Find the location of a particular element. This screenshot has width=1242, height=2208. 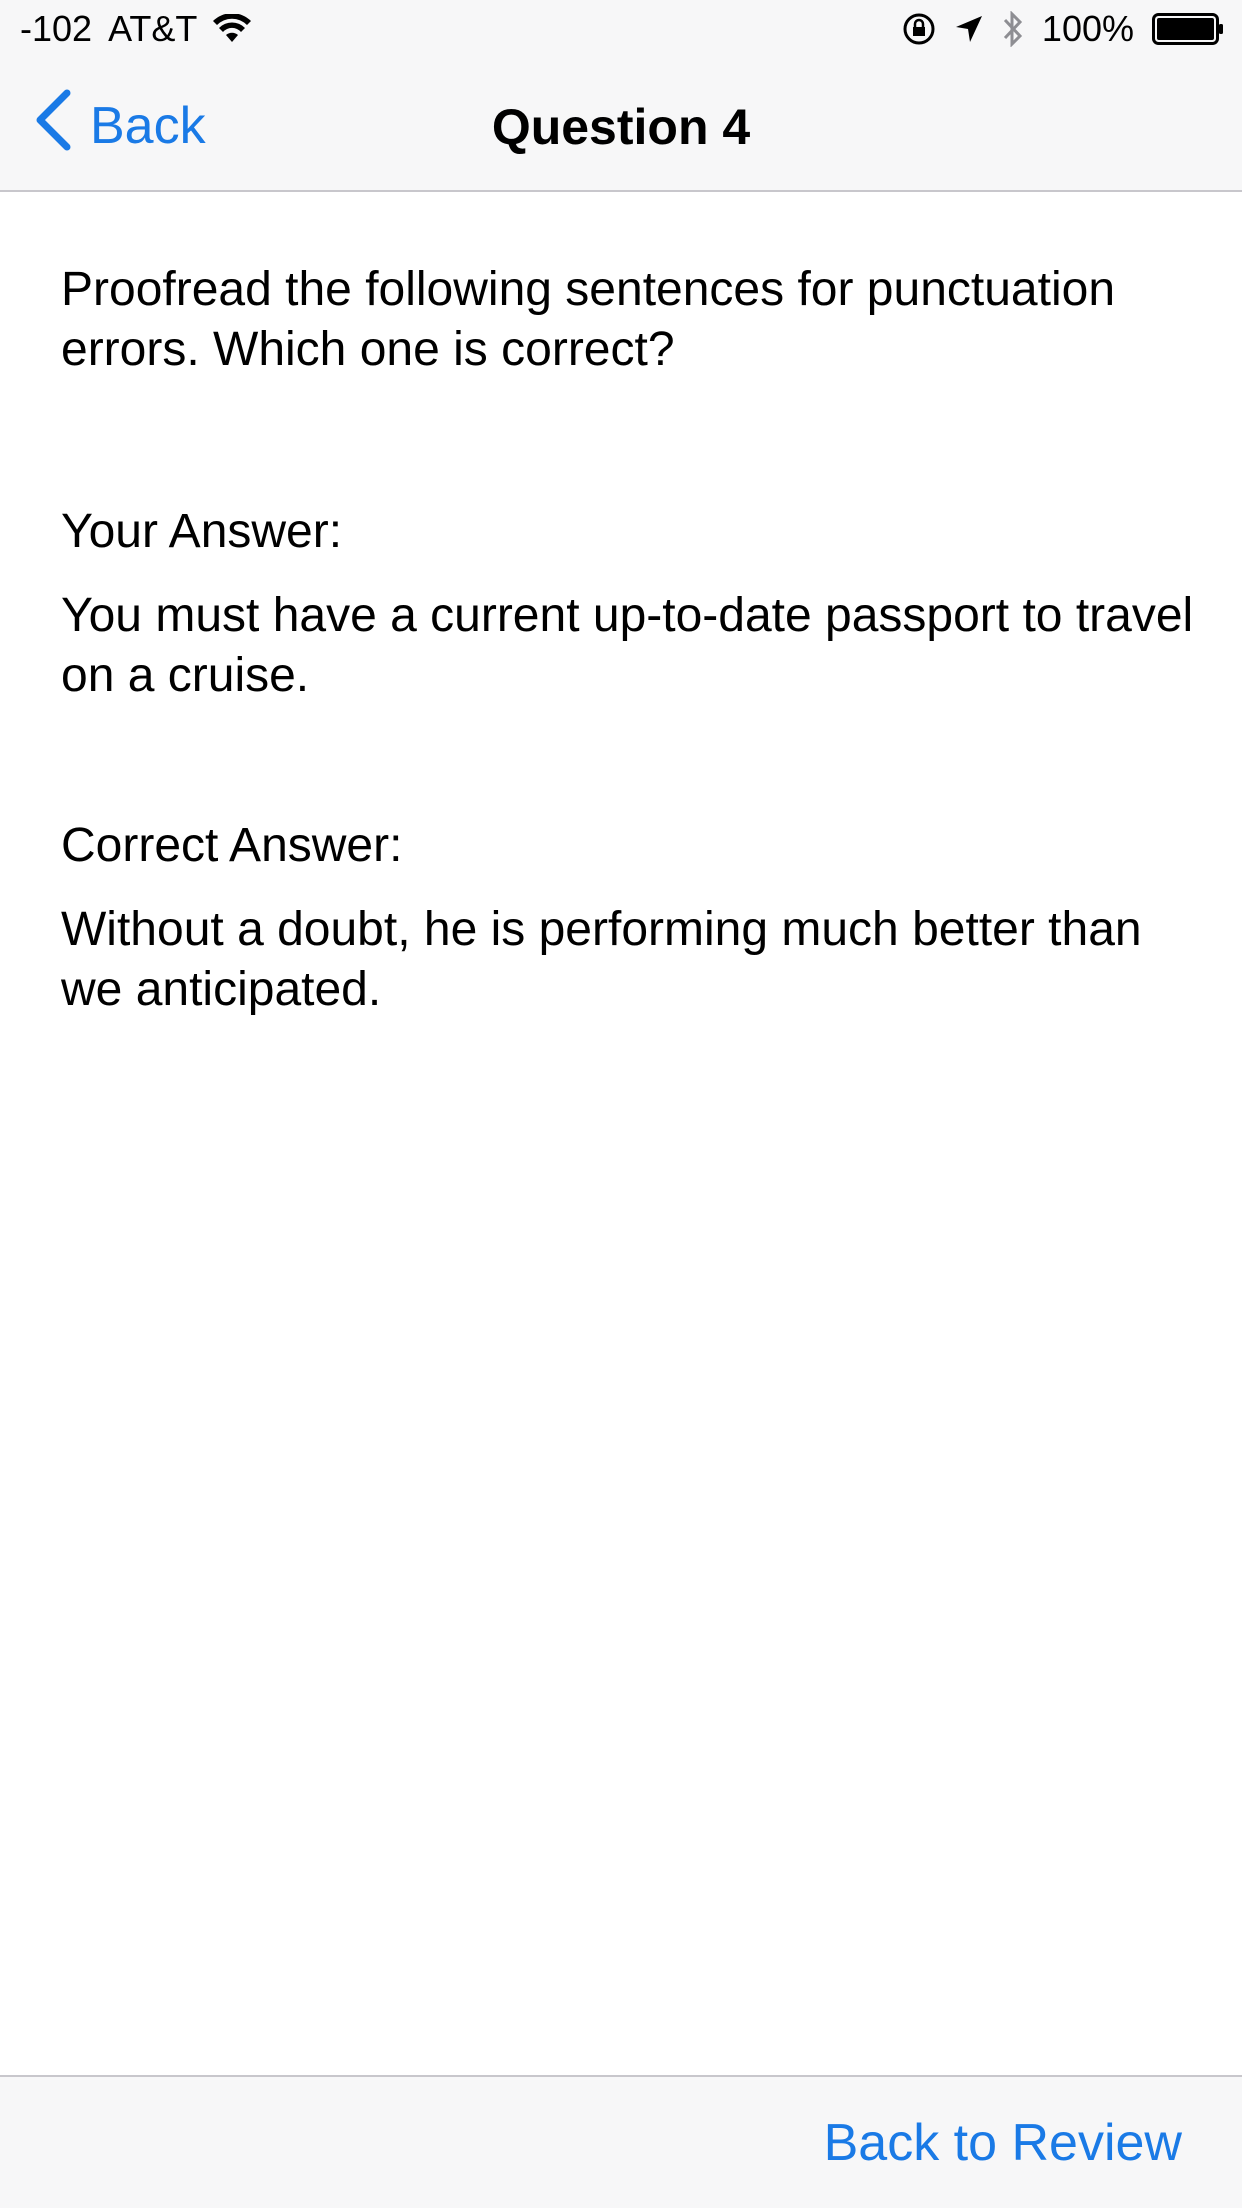

orientation-lock-icon is located at coordinates (919, 29).